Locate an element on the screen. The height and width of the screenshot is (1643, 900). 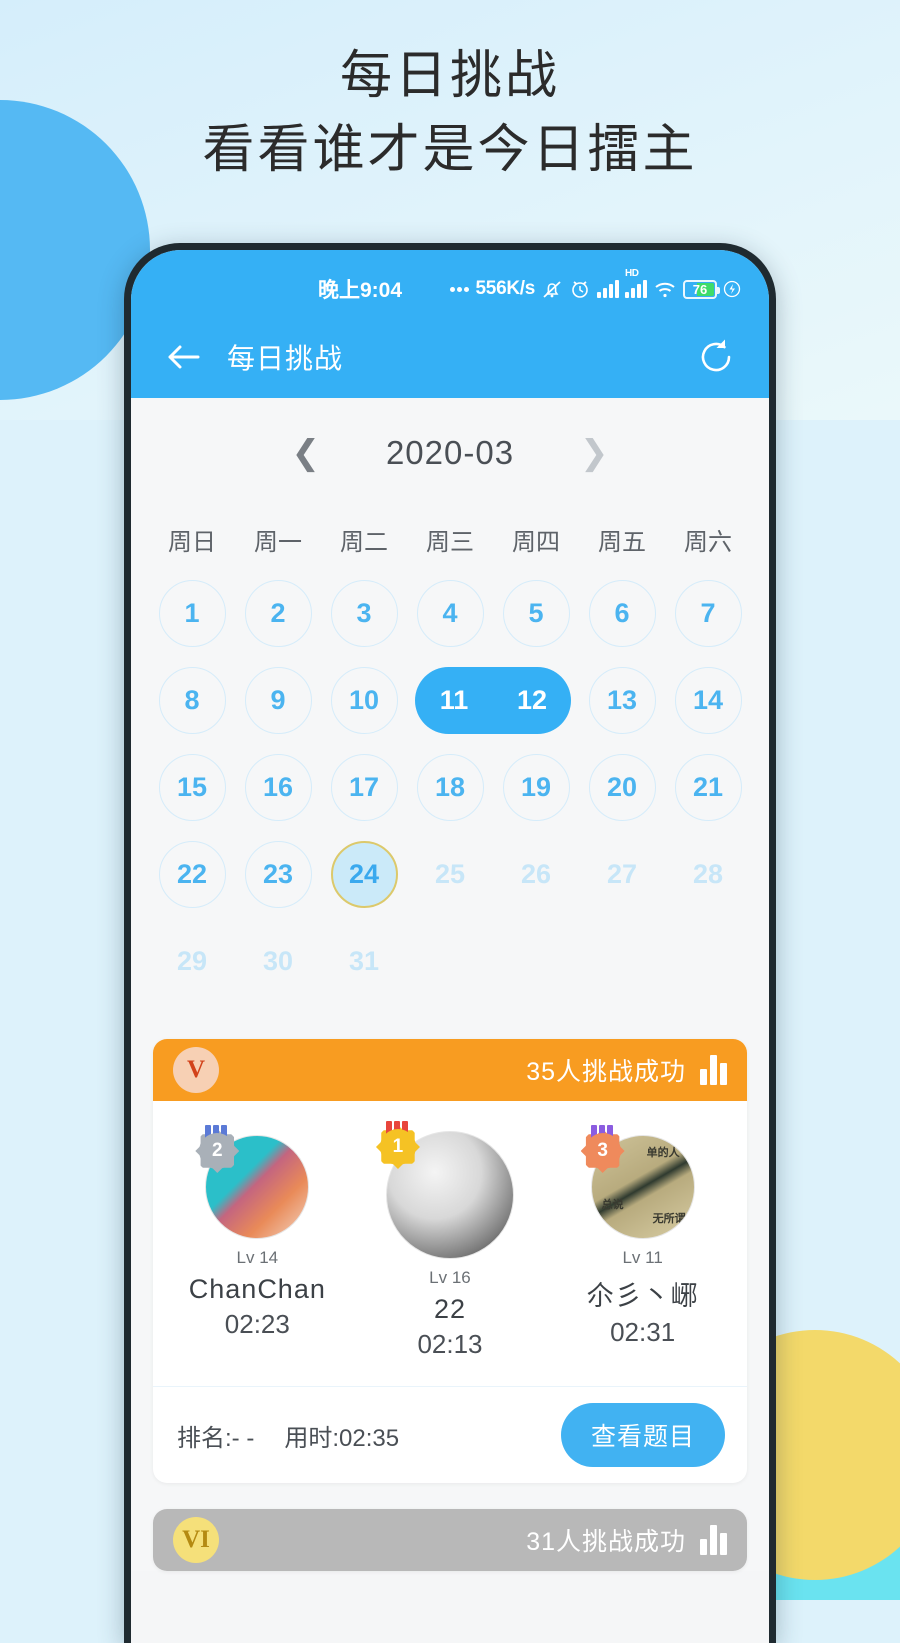
calendar-day-cell: 3 is located at coordinates (364, 613).